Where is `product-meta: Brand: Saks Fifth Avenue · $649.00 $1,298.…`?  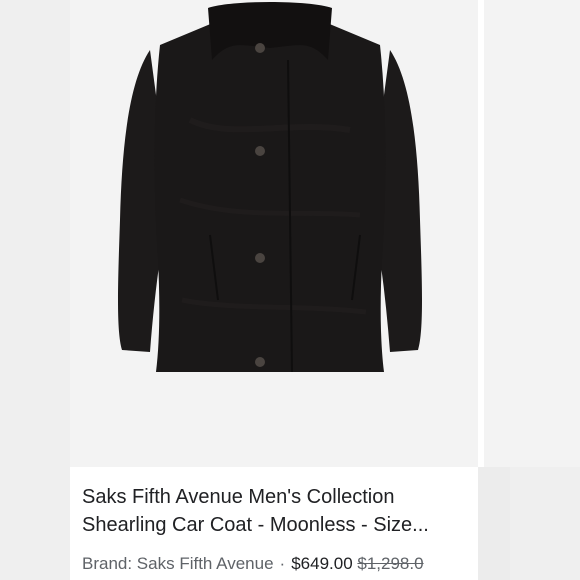 product-meta: Brand: Saks Fifth Avenue · $649.00 $1,298.… is located at coordinates (253, 564).